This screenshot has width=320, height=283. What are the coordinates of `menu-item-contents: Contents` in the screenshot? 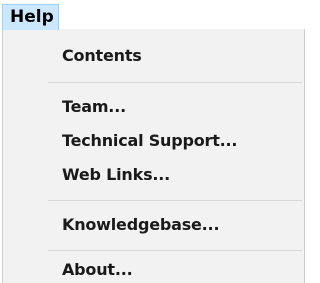 It's located at (102, 56).